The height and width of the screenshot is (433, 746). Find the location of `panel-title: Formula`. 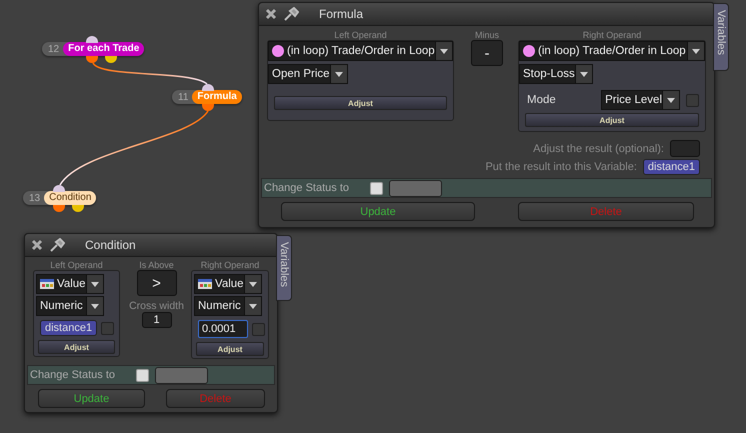

panel-title: Formula is located at coordinates (341, 14).